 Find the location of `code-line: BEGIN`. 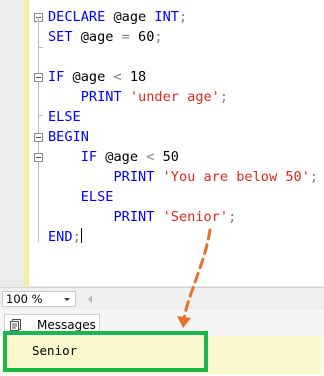

code-line: BEGIN is located at coordinates (68, 137).